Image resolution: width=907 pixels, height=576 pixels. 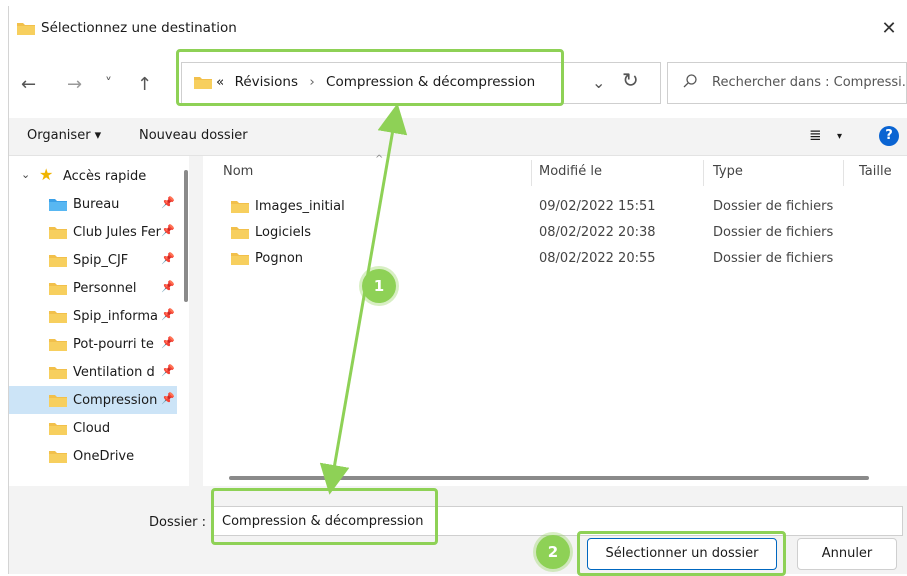 What do you see at coordinates (630, 80) in the screenshot?
I see `refresh-icon: ↻` at bounding box center [630, 80].